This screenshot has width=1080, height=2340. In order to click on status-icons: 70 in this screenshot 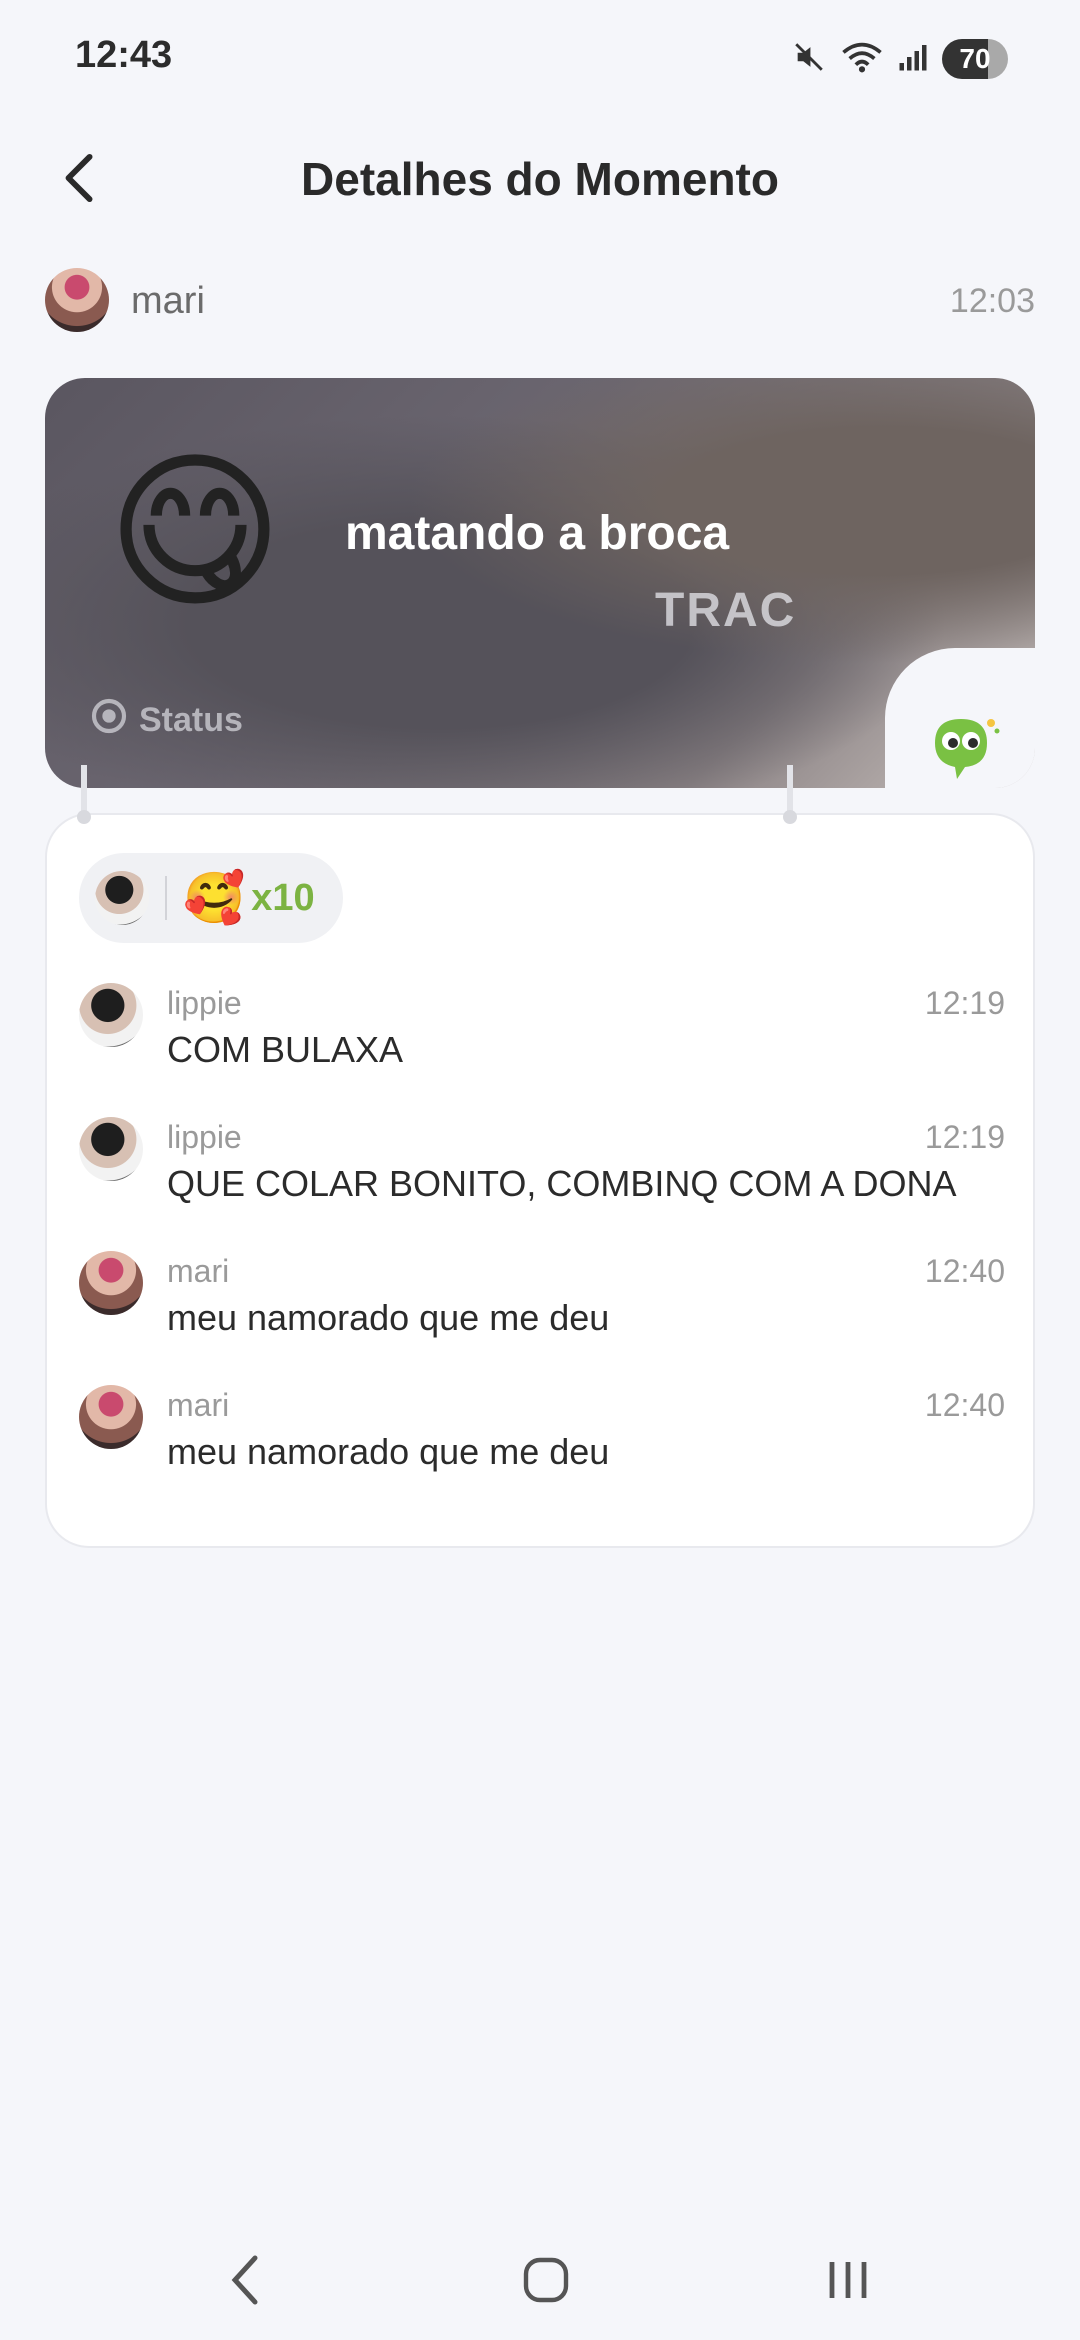, I will do `click(900, 59)`.